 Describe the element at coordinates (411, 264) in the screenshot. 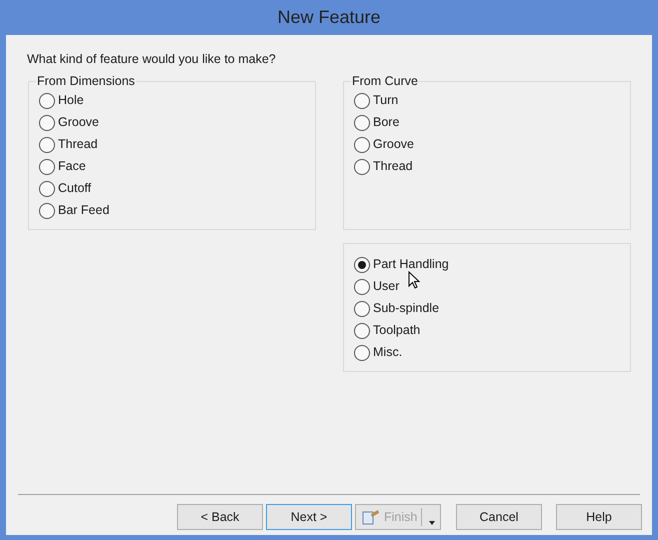

I see `radio-label: Part Handling` at that location.